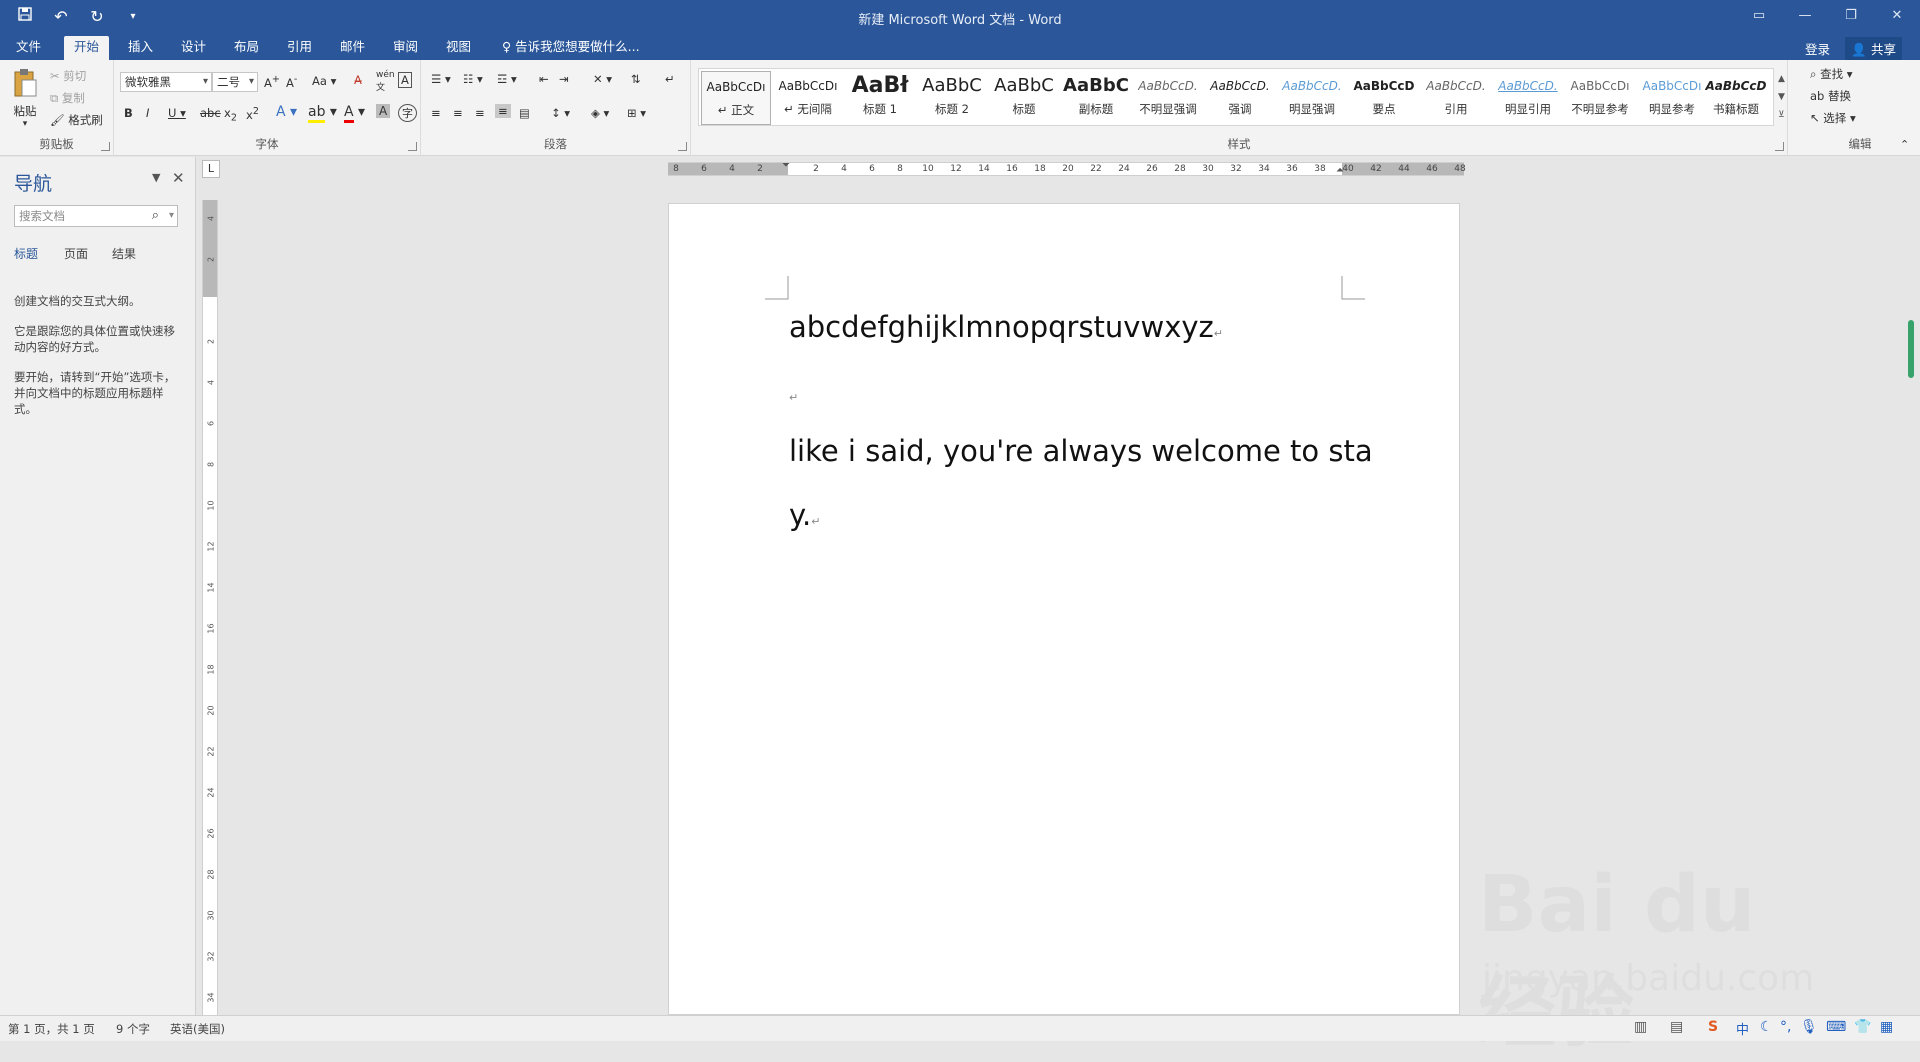 Image resolution: width=1920 pixels, height=1062 pixels. What do you see at coordinates (354, 113) in the screenshot?
I see `font-color-icon: A ▾` at bounding box center [354, 113].